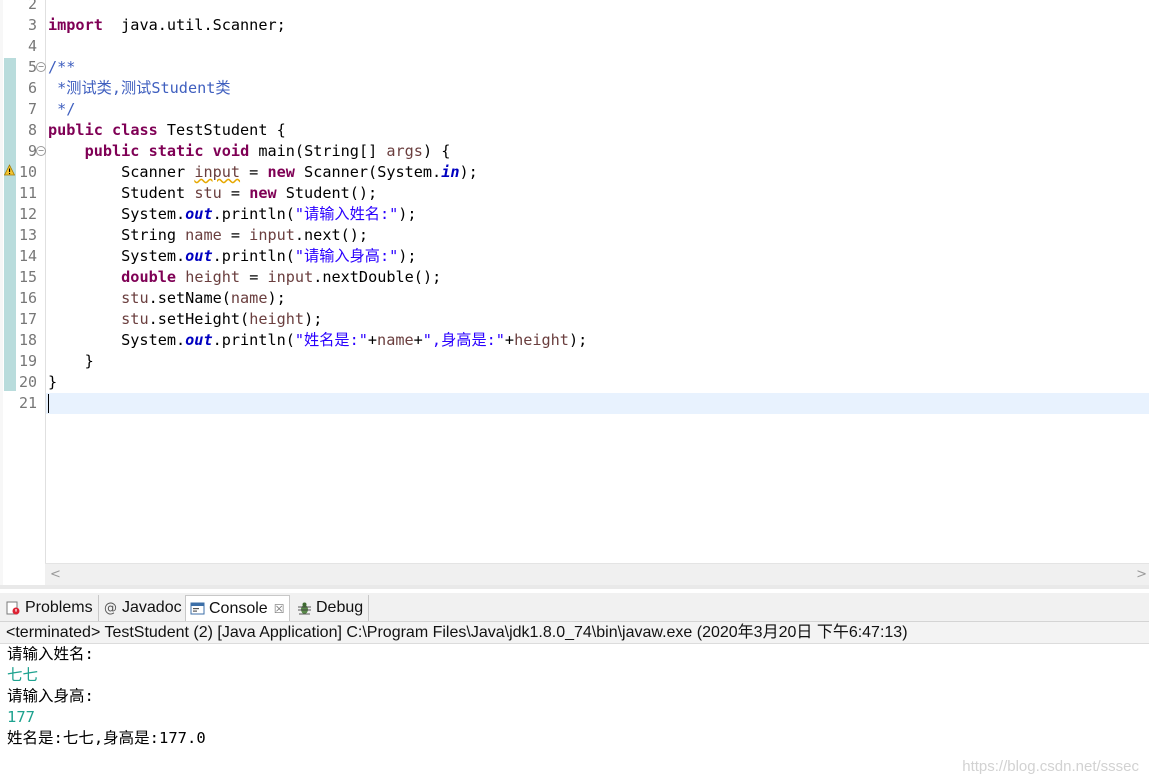 The height and width of the screenshot is (781, 1149). Describe the element at coordinates (50, 696) in the screenshot. I see `console-output-line: 请输入身高:` at that location.